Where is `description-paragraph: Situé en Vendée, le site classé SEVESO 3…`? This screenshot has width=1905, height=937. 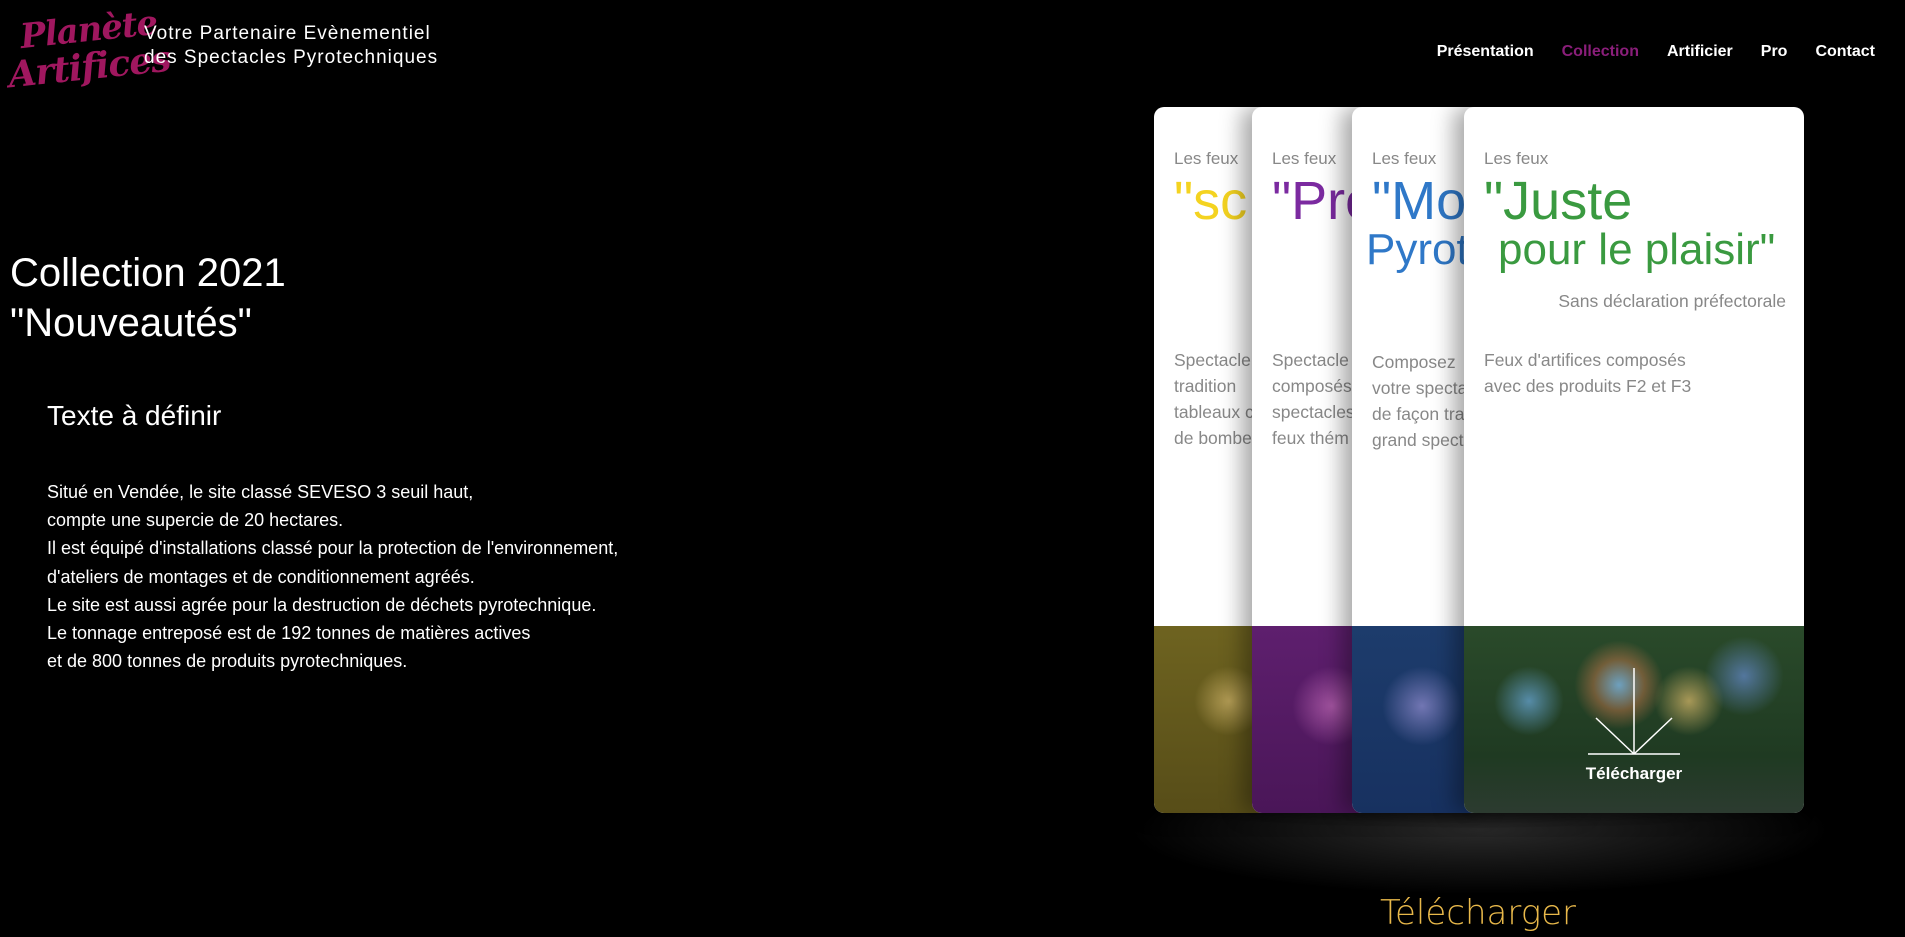
description-paragraph: Situé en Vendée, le site classé SEVESO 3… is located at coordinates (332, 576).